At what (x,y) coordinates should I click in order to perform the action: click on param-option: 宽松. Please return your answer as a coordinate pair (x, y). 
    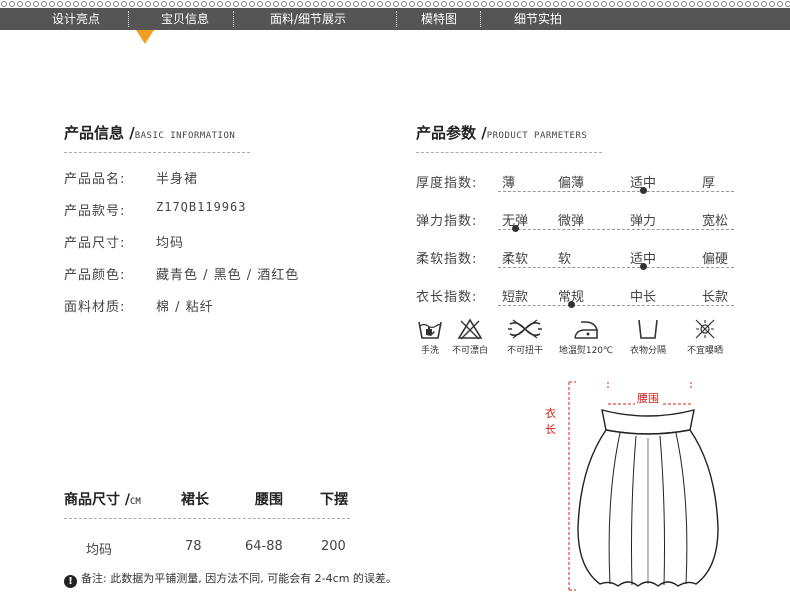
    Looking at the image, I should click on (715, 221).